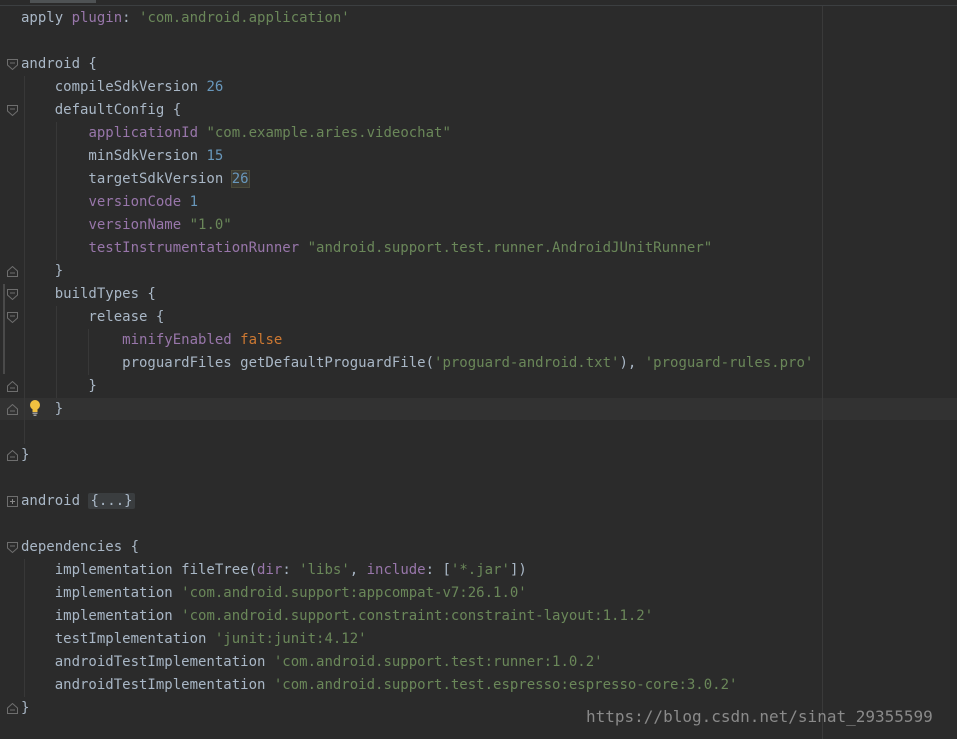 The image size is (957, 739). What do you see at coordinates (410, 179) in the screenshot?
I see `code-line: targetSdkVersion 26` at bounding box center [410, 179].